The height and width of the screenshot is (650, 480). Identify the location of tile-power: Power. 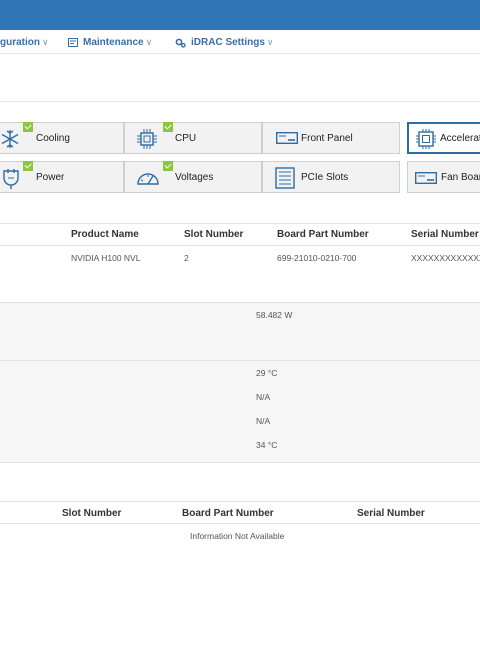
(62, 177).